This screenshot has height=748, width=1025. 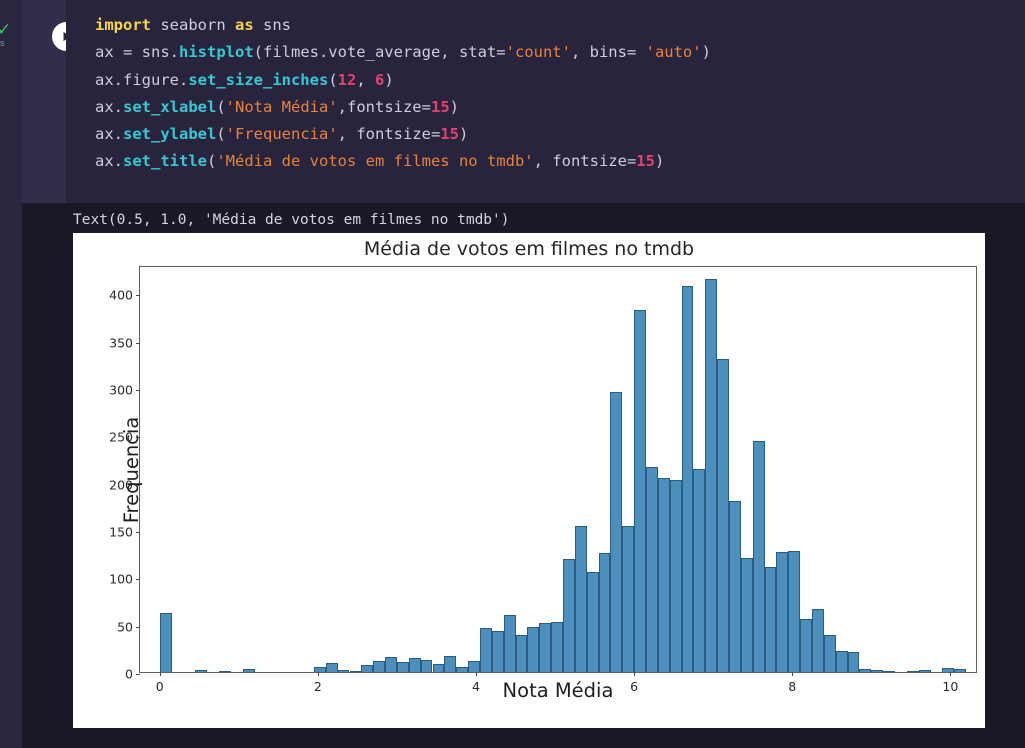 I want to click on code-token: 'count', so click(x=538, y=52).